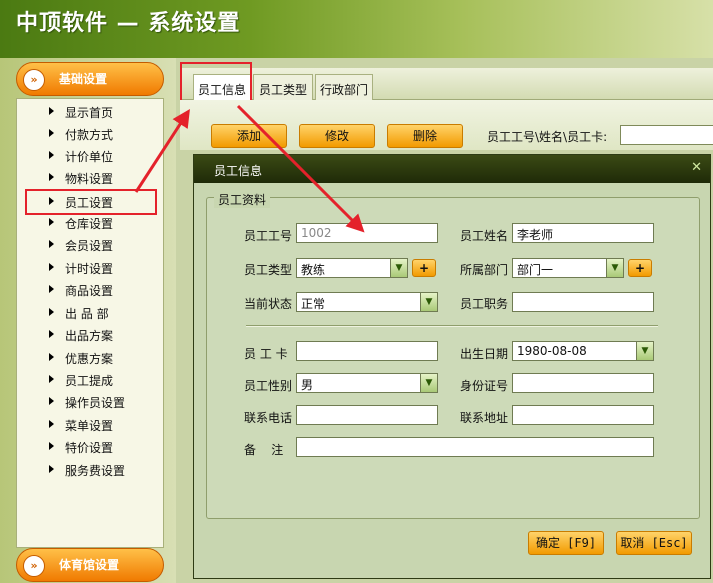 The width and height of the screenshot is (713, 583). What do you see at coordinates (568, 268) in the screenshot?
I see `dept-select: 部门一 ▼` at bounding box center [568, 268].